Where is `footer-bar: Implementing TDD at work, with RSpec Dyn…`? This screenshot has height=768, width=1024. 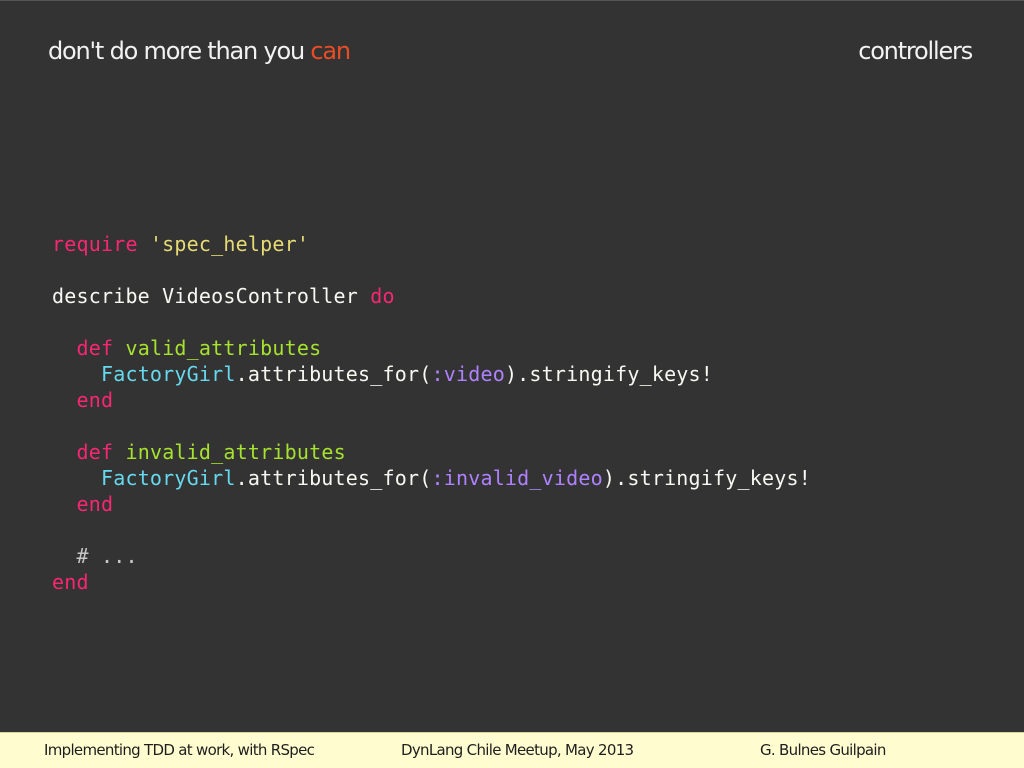
footer-bar: Implementing TDD at work, with RSpec Dyn… is located at coordinates (512, 750).